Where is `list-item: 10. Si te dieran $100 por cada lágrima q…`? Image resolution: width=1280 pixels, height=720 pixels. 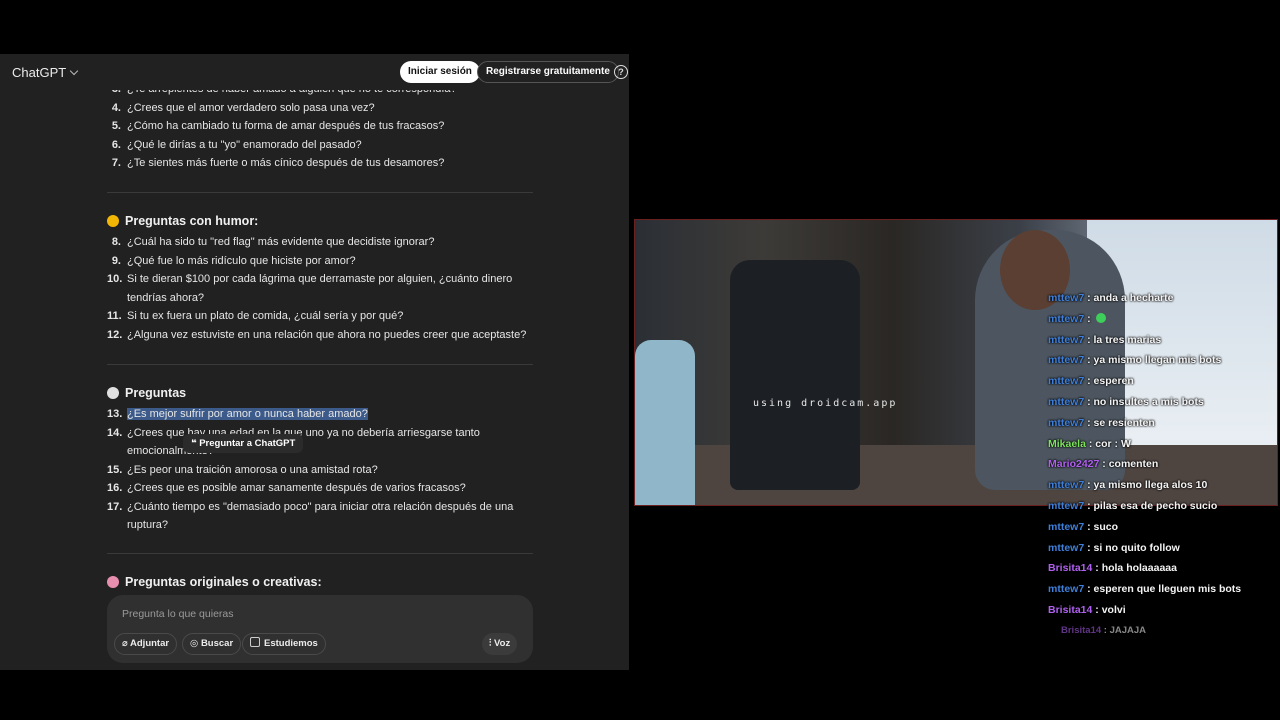 list-item: 10. Si te dieran $100 por cada lágrima q… is located at coordinates (310, 288).